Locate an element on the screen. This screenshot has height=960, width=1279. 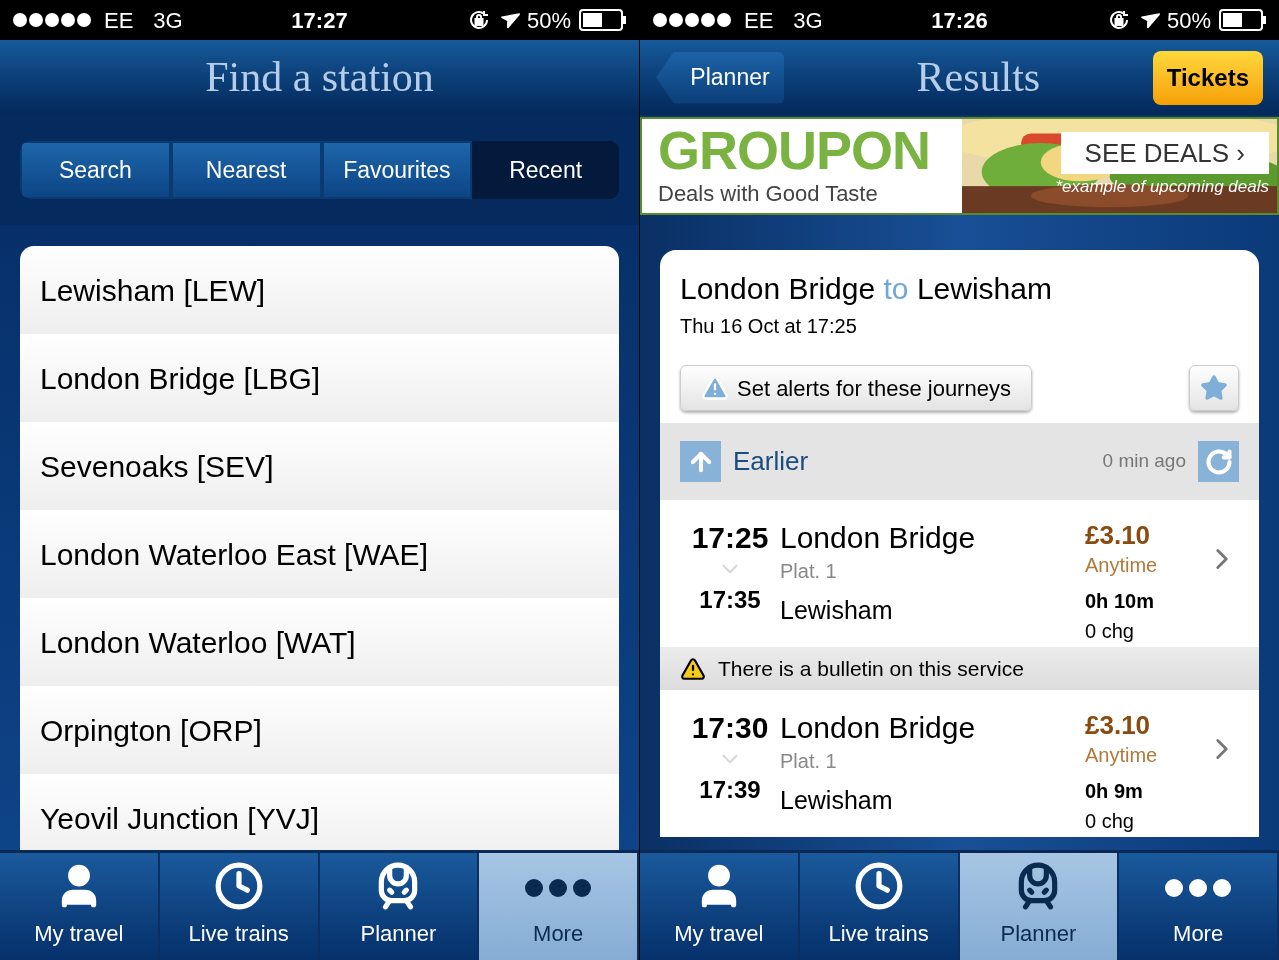
bulletin-bar: There is a bulletin on this service is located at coordinates (959, 668).